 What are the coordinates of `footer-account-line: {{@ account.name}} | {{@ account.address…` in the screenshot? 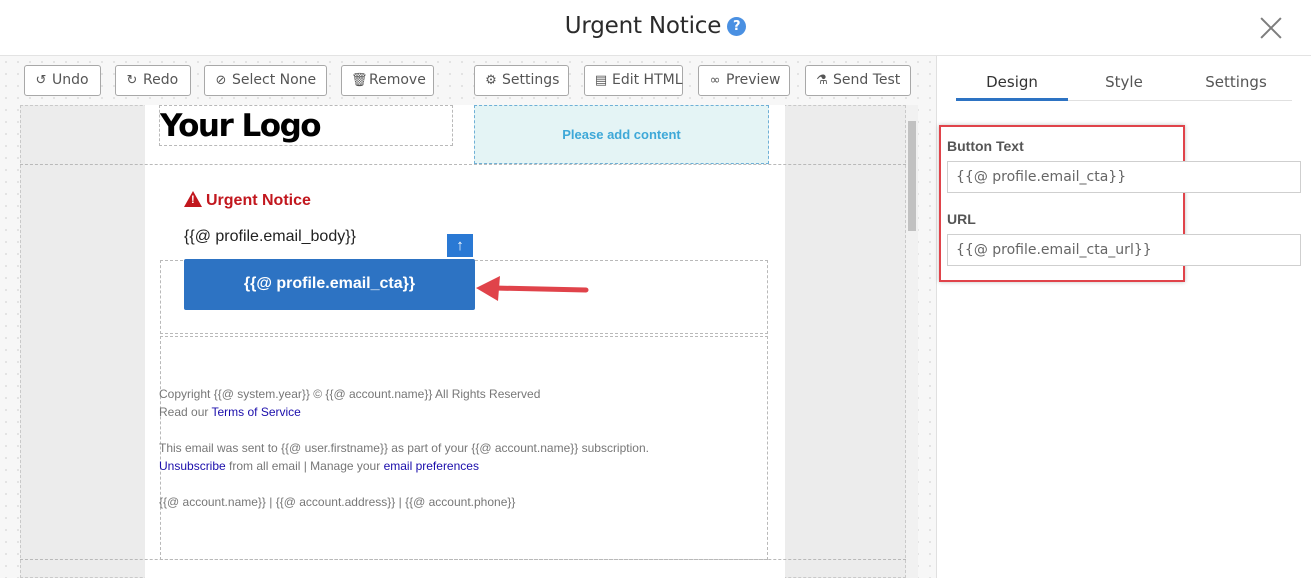 It's located at (337, 502).